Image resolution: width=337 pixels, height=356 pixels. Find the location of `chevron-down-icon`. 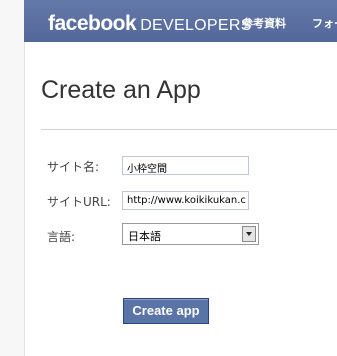

chevron-down-icon is located at coordinates (249, 234).